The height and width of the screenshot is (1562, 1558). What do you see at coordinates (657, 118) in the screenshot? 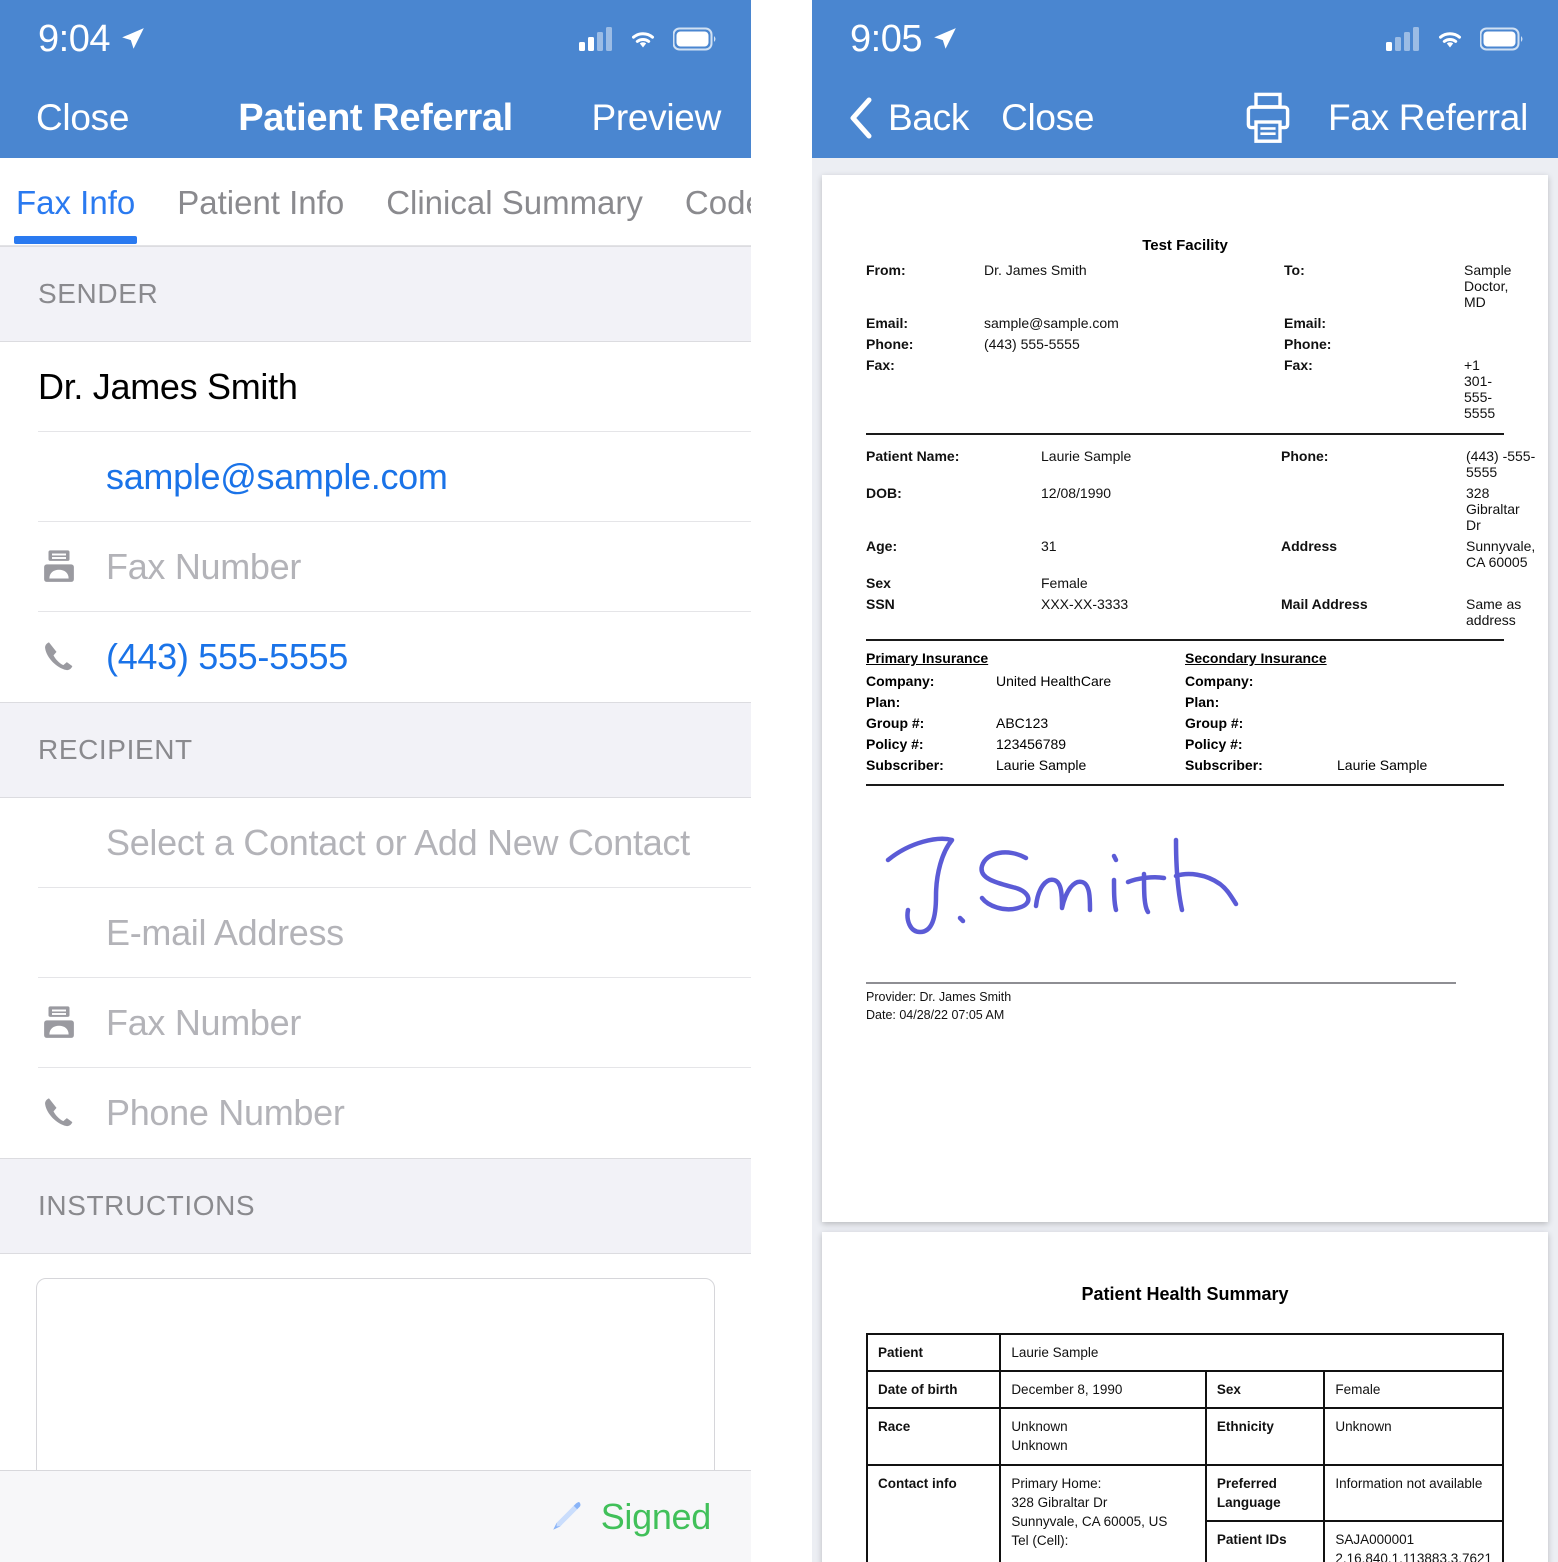
I see `preview-button: Preview` at bounding box center [657, 118].